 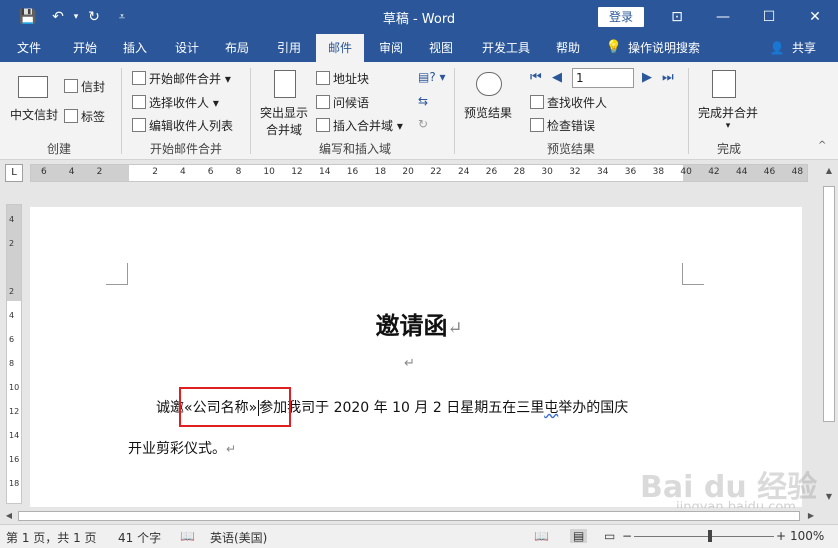 What do you see at coordinates (579, 536) in the screenshot?
I see `print-layout-icon: ▤` at bounding box center [579, 536].